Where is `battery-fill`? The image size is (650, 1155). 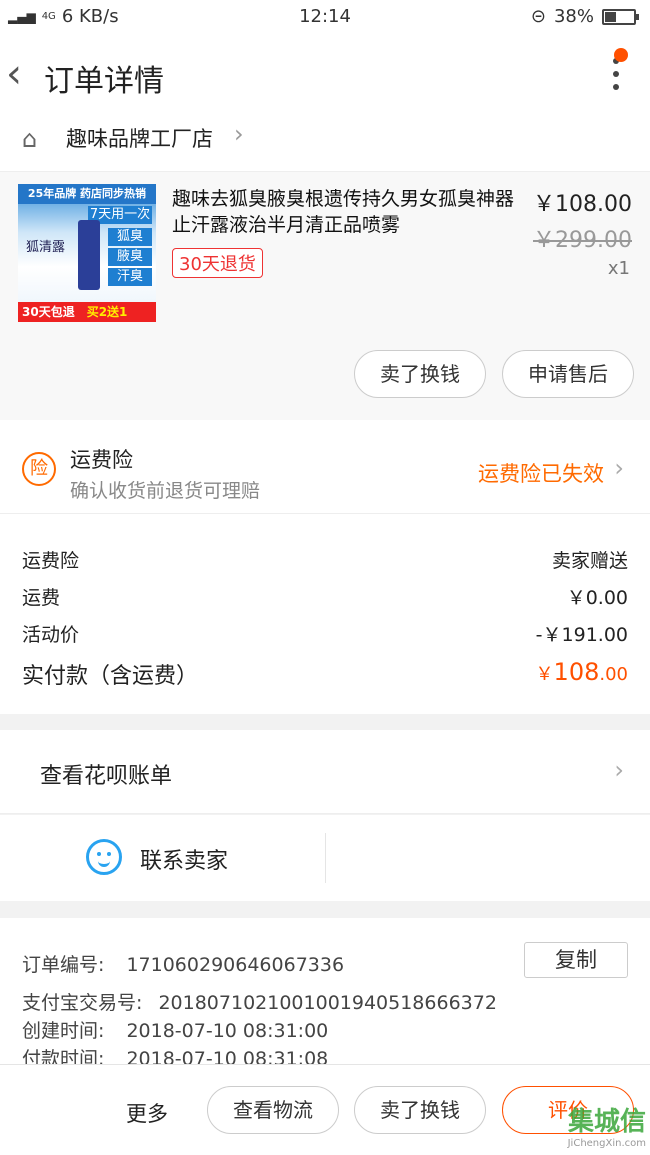 battery-fill is located at coordinates (610, 16).